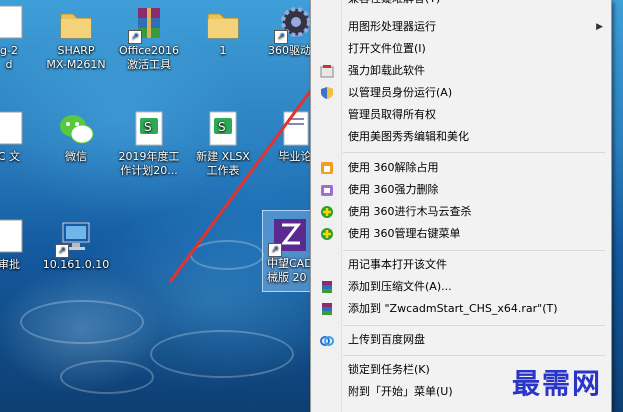 The image size is (623, 412). Describe the element at coordinates (461, 93) in the screenshot. I see `menu-item-run-as-admin: 以管理员身份运行(A)` at that location.